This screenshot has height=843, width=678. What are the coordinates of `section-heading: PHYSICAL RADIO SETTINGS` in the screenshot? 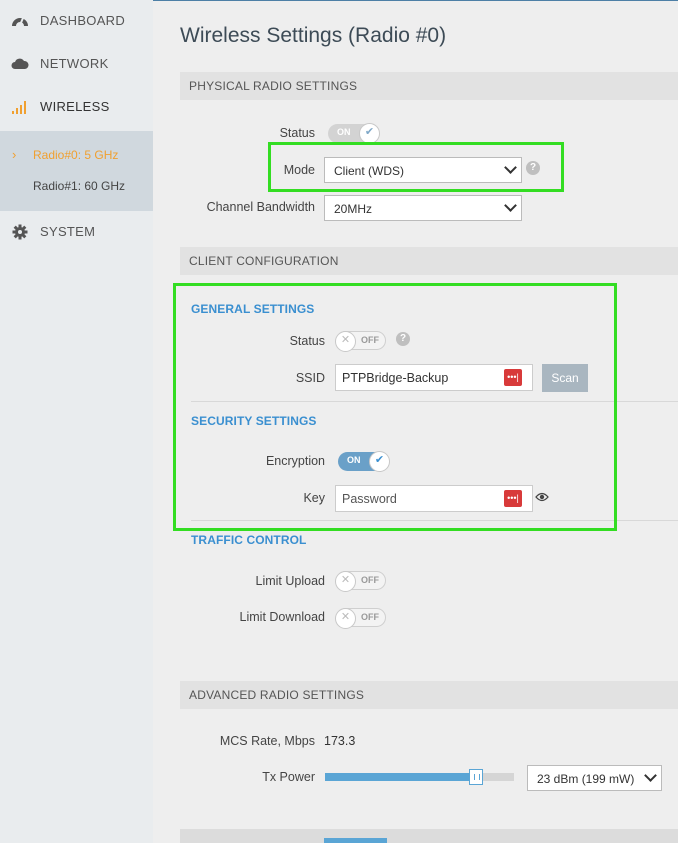 It's located at (273, 86).